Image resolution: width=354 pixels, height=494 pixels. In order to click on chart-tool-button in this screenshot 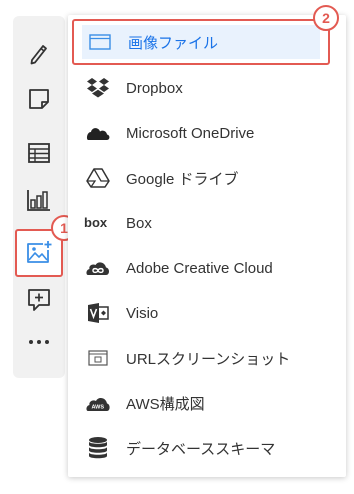, I will do `click(39, 200)`.